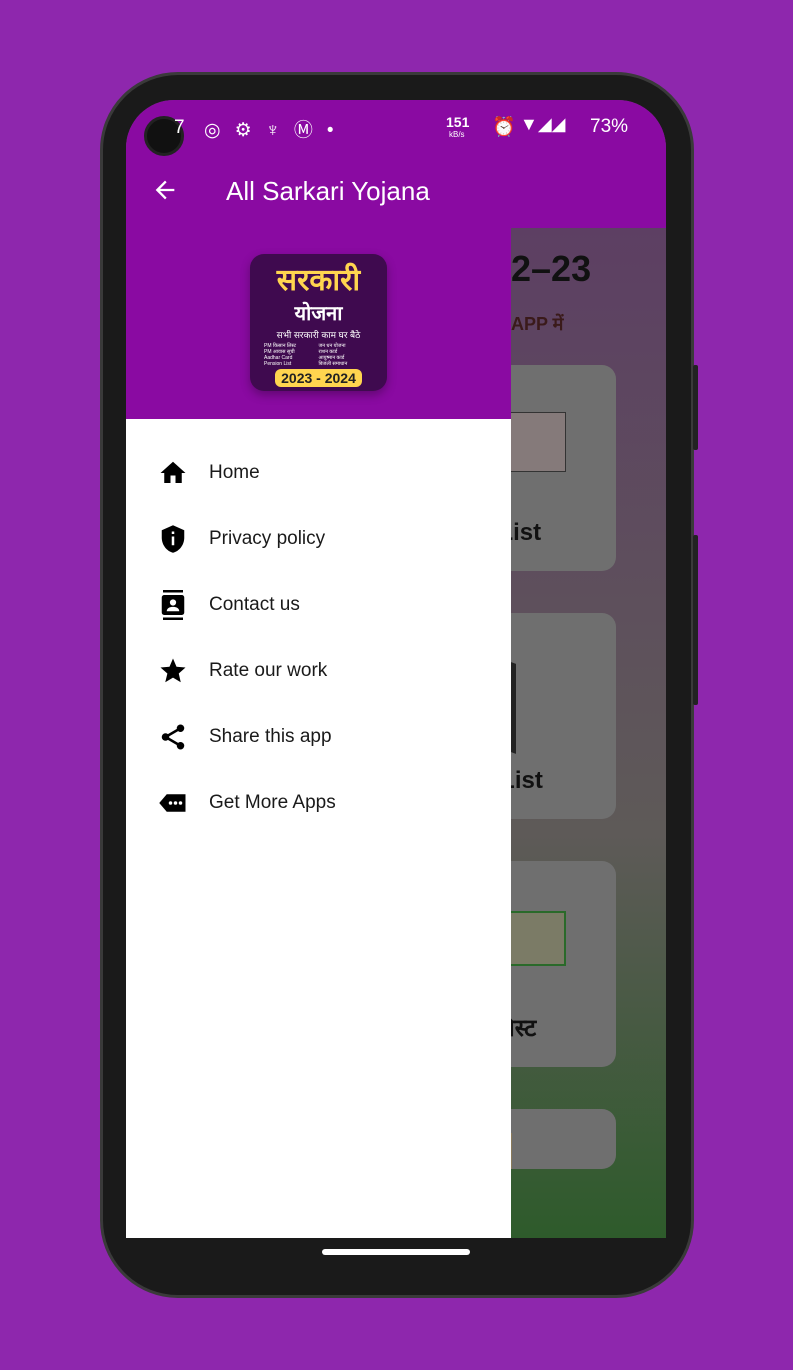 This screenshot has width=793, height=1370. I want to click on app-bar: All Sarkari Yojana, so click(396, 192).